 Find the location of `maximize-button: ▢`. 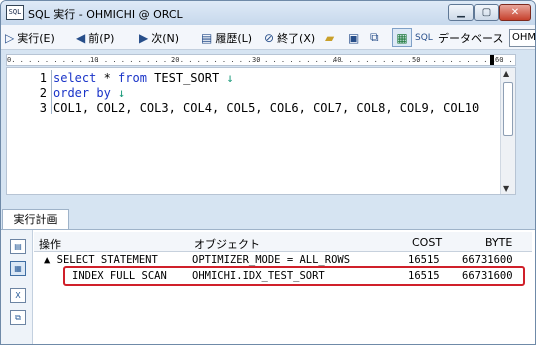

maximize-button: ▢ is located at coordinates (486, 12).